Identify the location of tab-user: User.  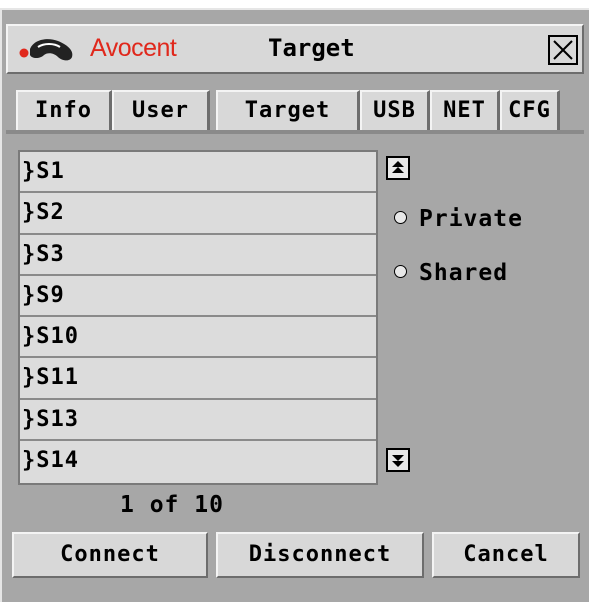
(161, 110).